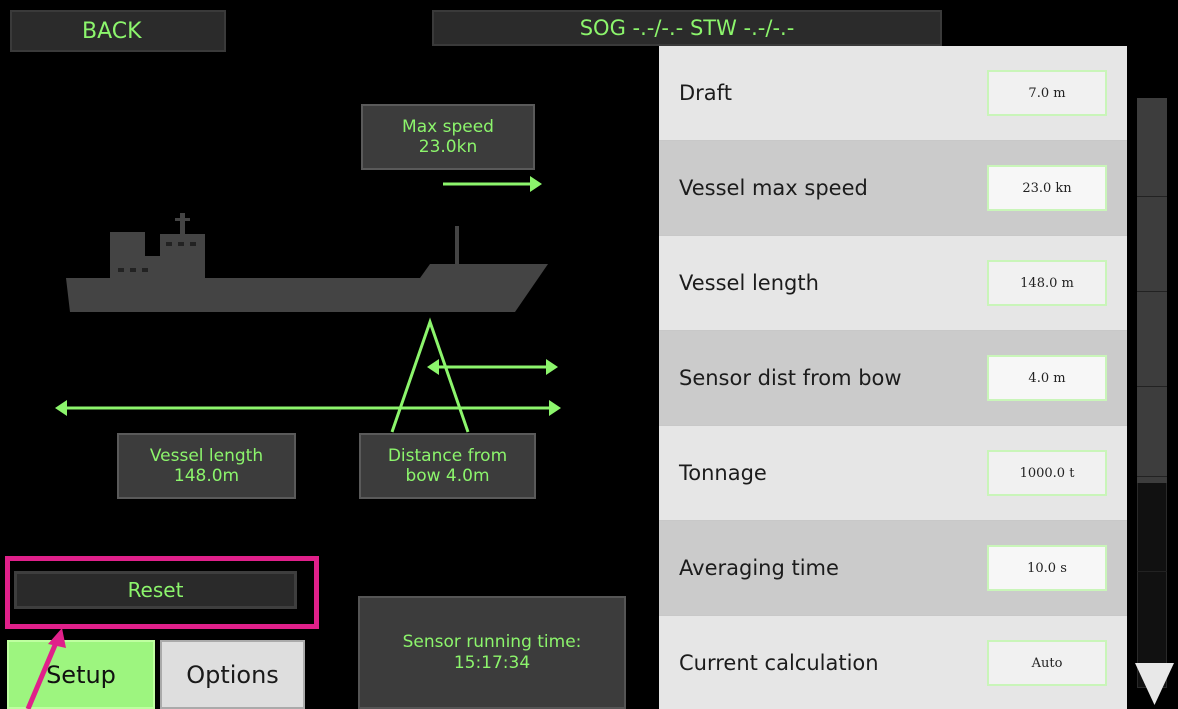 This screenshot has height=709, width=1178. What do you see at coordinates (773, 188) in the screenshot?
I see `setting-label: Vessel max speed` at bounding box center [773, 188].